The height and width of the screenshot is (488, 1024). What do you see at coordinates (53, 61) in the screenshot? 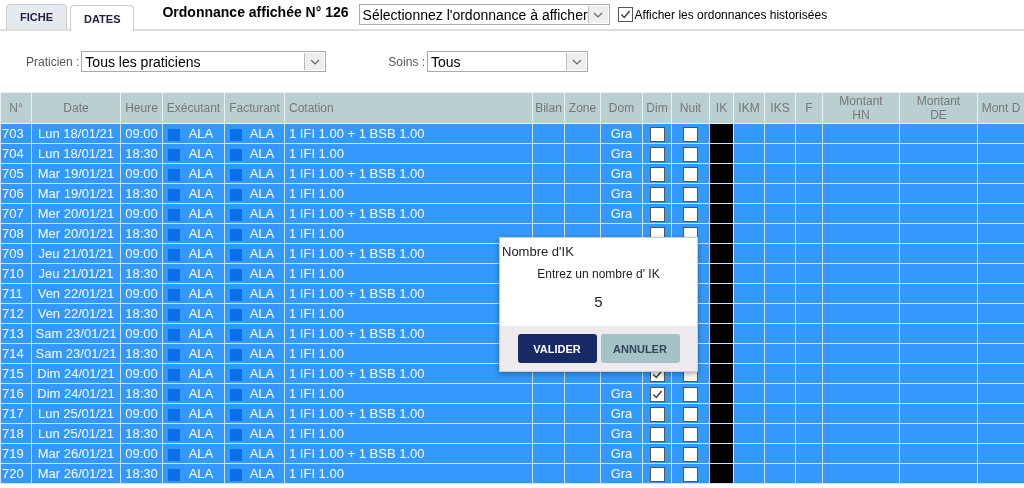
I see `filter-label: Praticien :` at bounding box center [53, 61].